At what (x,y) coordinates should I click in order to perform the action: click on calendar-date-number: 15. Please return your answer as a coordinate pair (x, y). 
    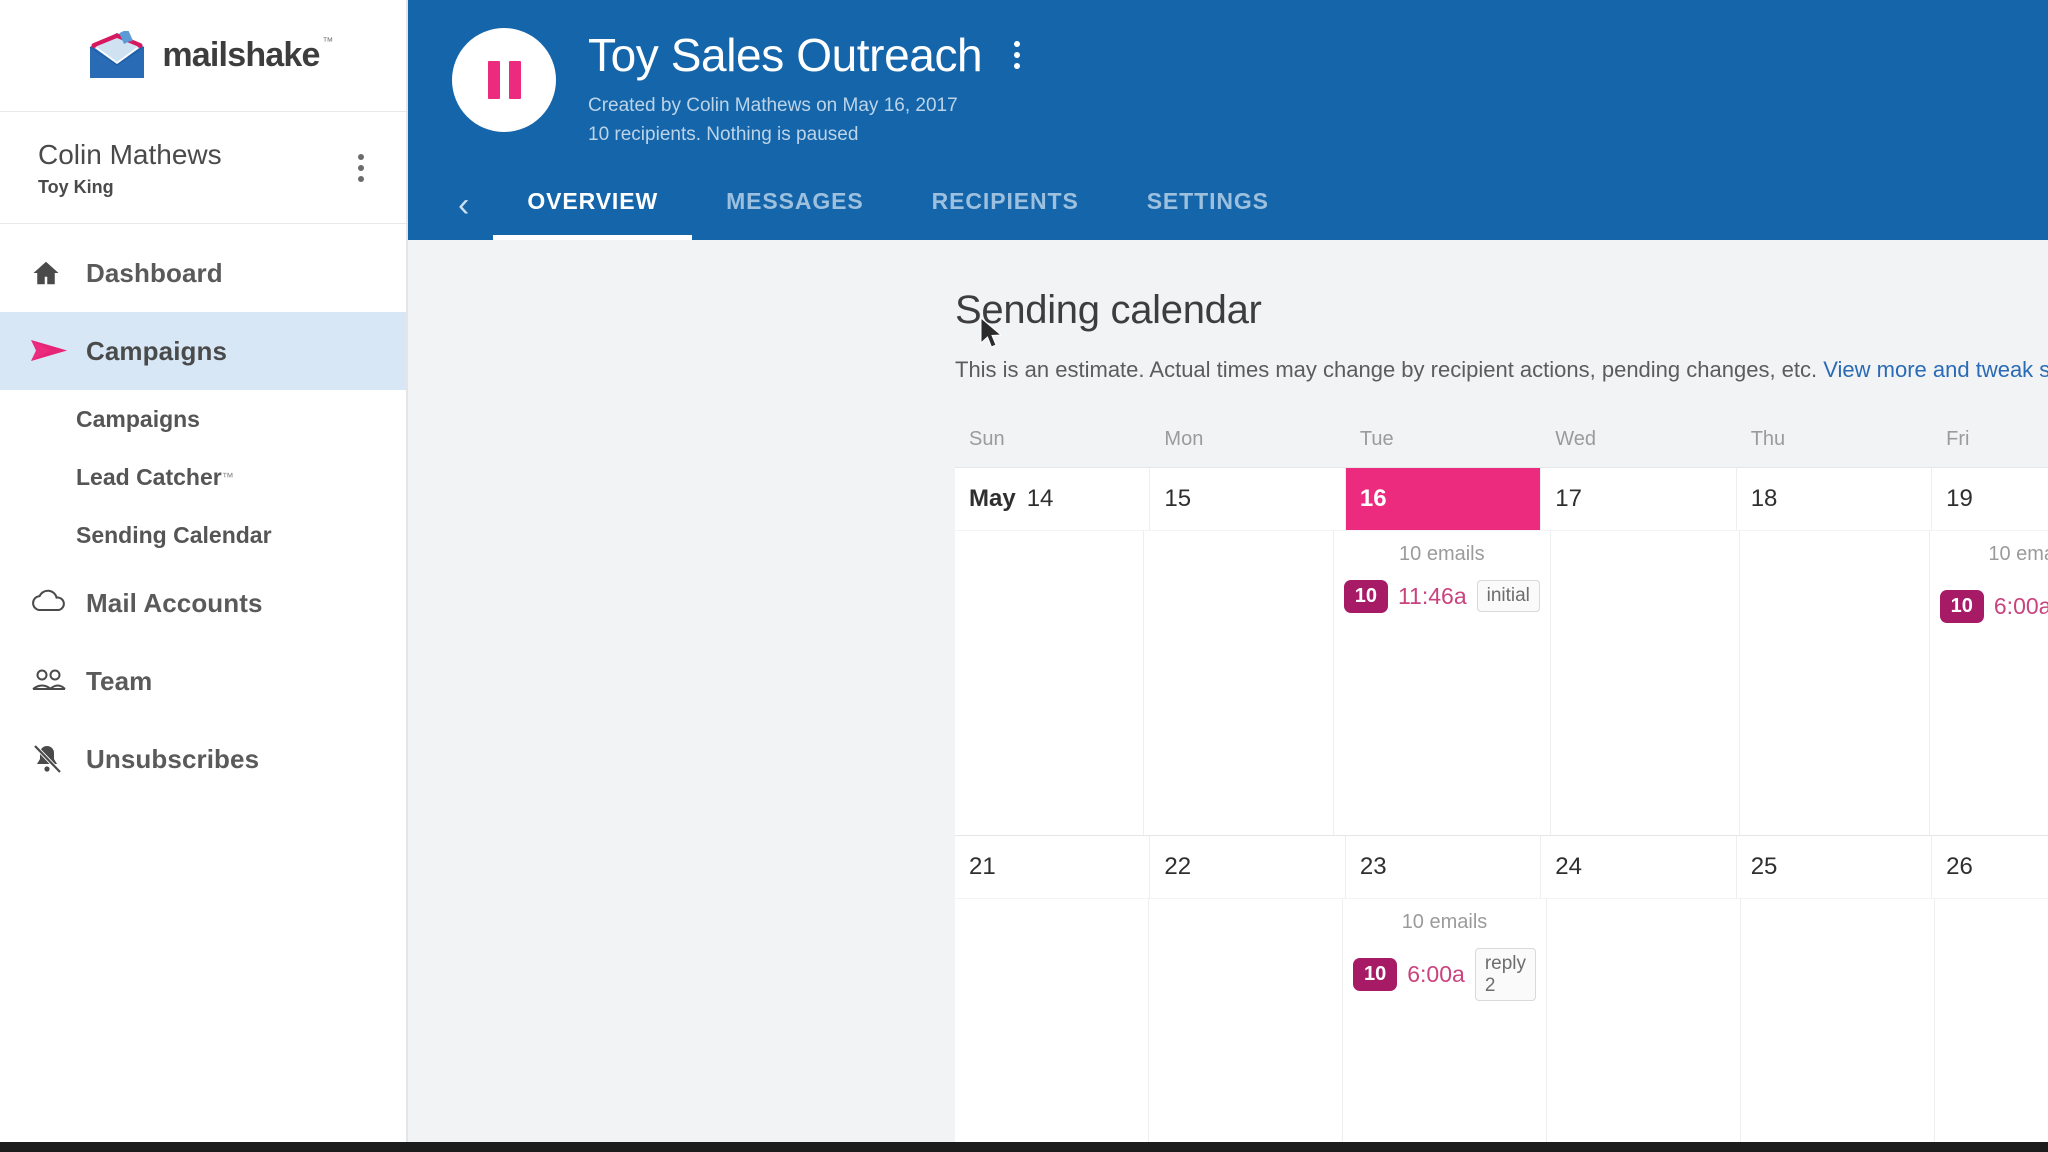
    Looking at the image, I should click on (1178, 498).